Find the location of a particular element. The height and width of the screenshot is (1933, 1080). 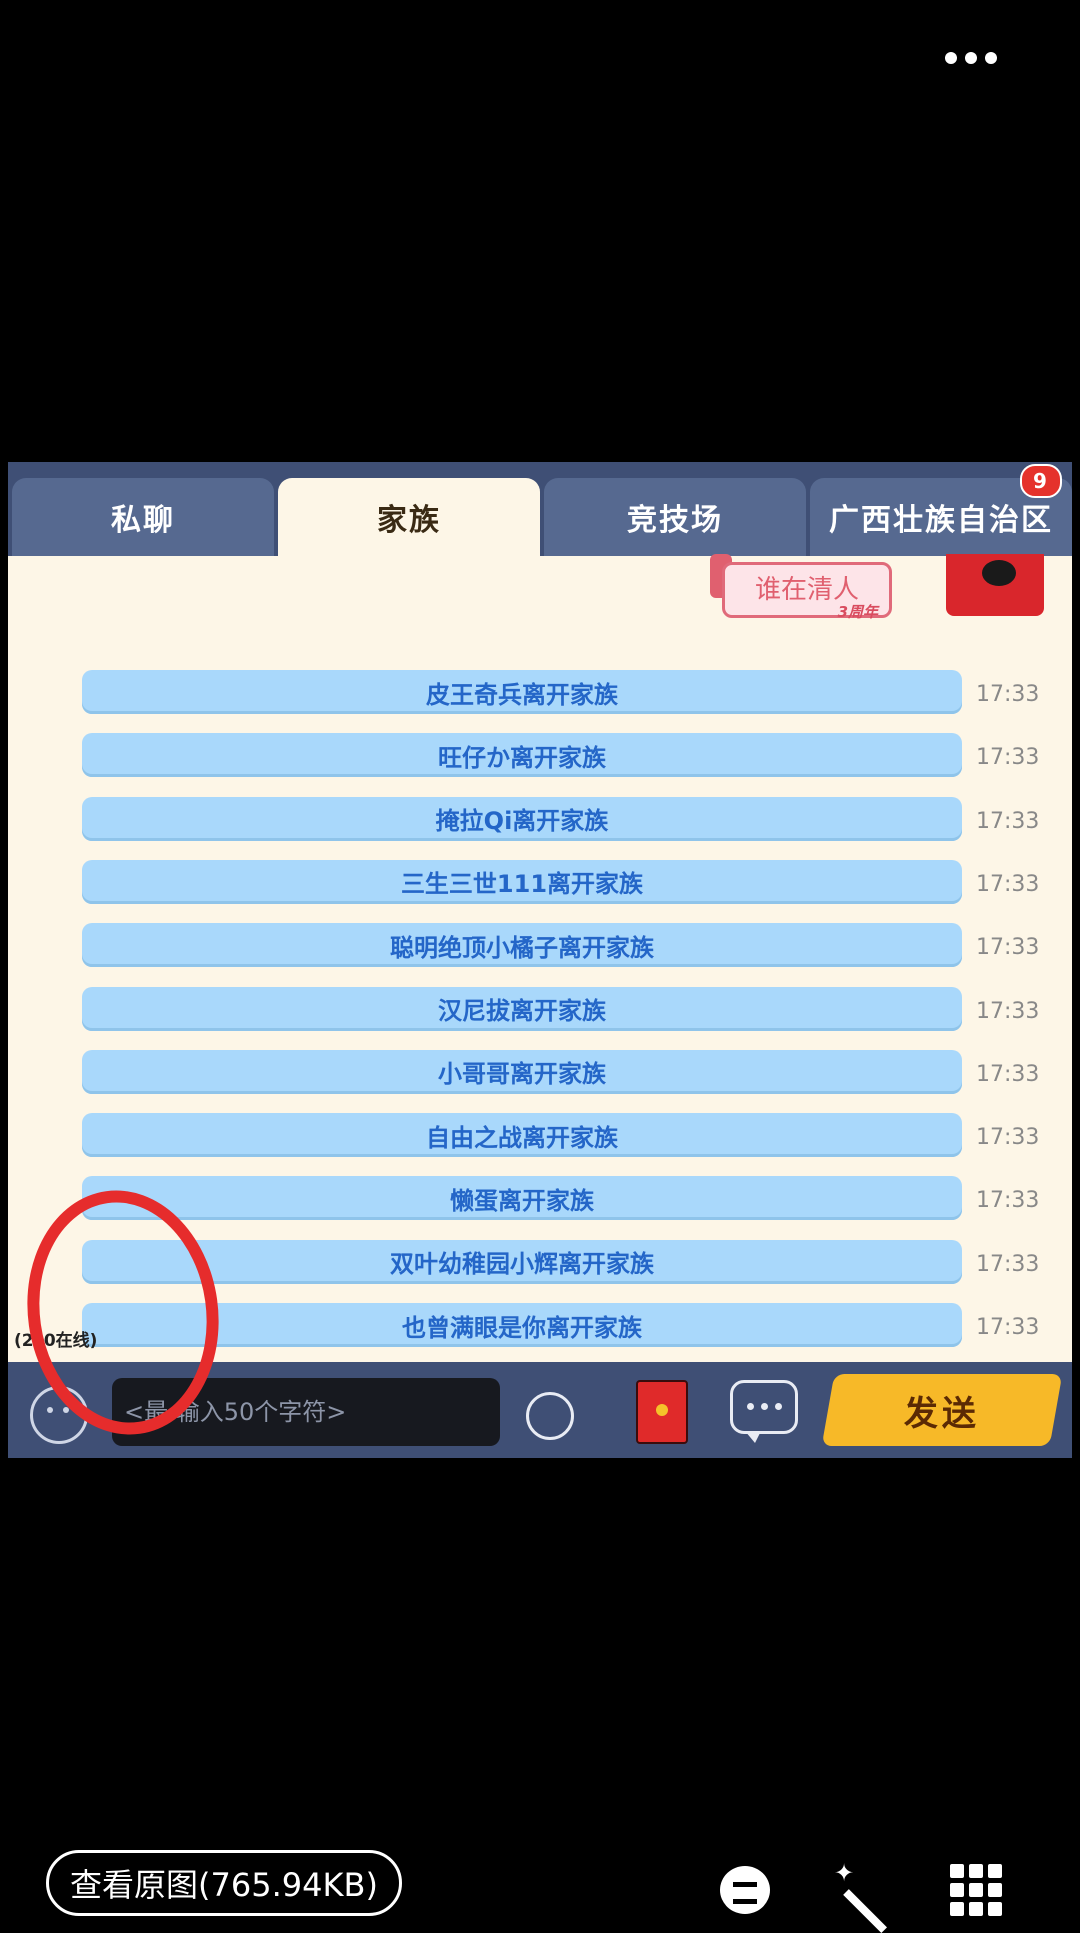

view-original-label: 查看原图(765.94KB) is located at coordinates (224, 1885).